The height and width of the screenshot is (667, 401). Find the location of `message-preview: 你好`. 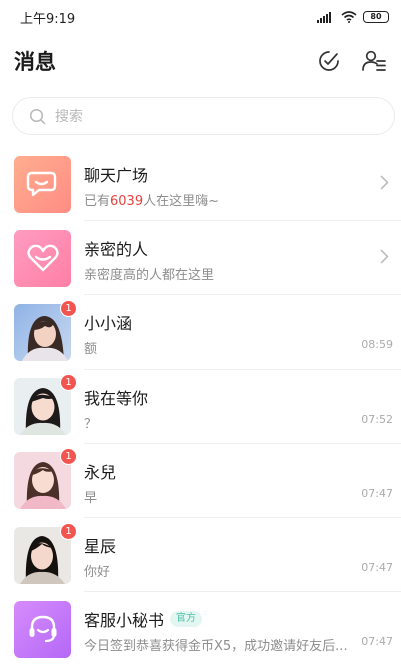

message-preview: 你好 is located at coordinates (97, 572).